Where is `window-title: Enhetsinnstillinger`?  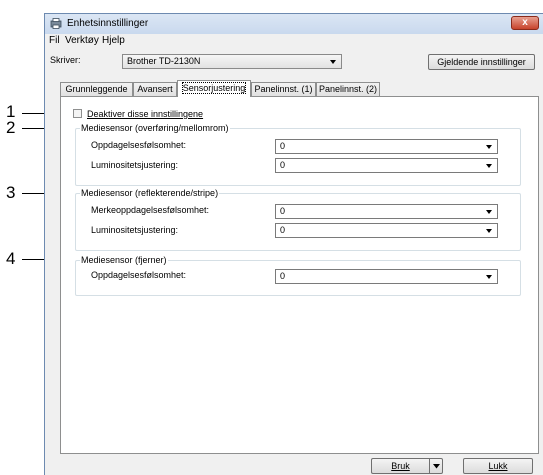
window-title: Enhetsinnstillinger is located at coordinates (108, 23).